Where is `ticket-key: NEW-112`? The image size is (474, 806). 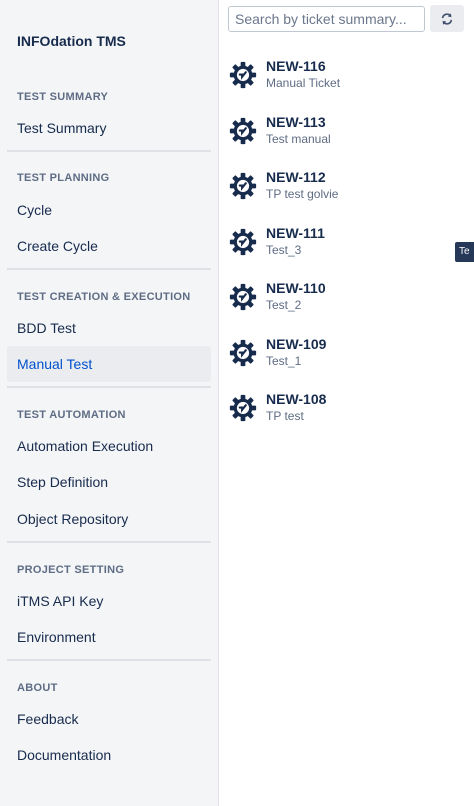 ticket-key: NEW-112 is located at coordinates (296, 177).